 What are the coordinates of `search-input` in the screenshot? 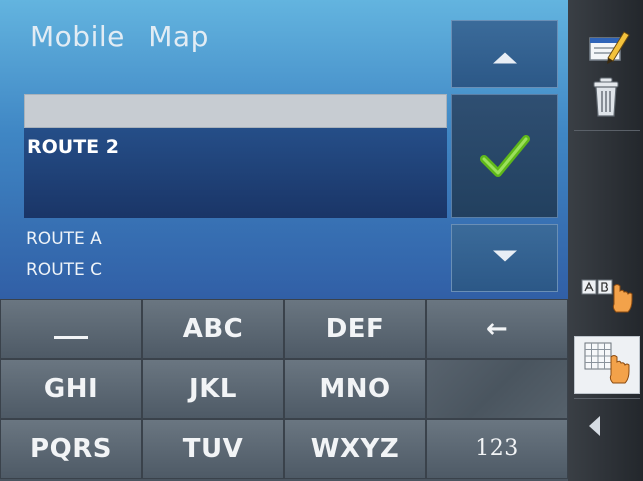 It's located at (235, 111).